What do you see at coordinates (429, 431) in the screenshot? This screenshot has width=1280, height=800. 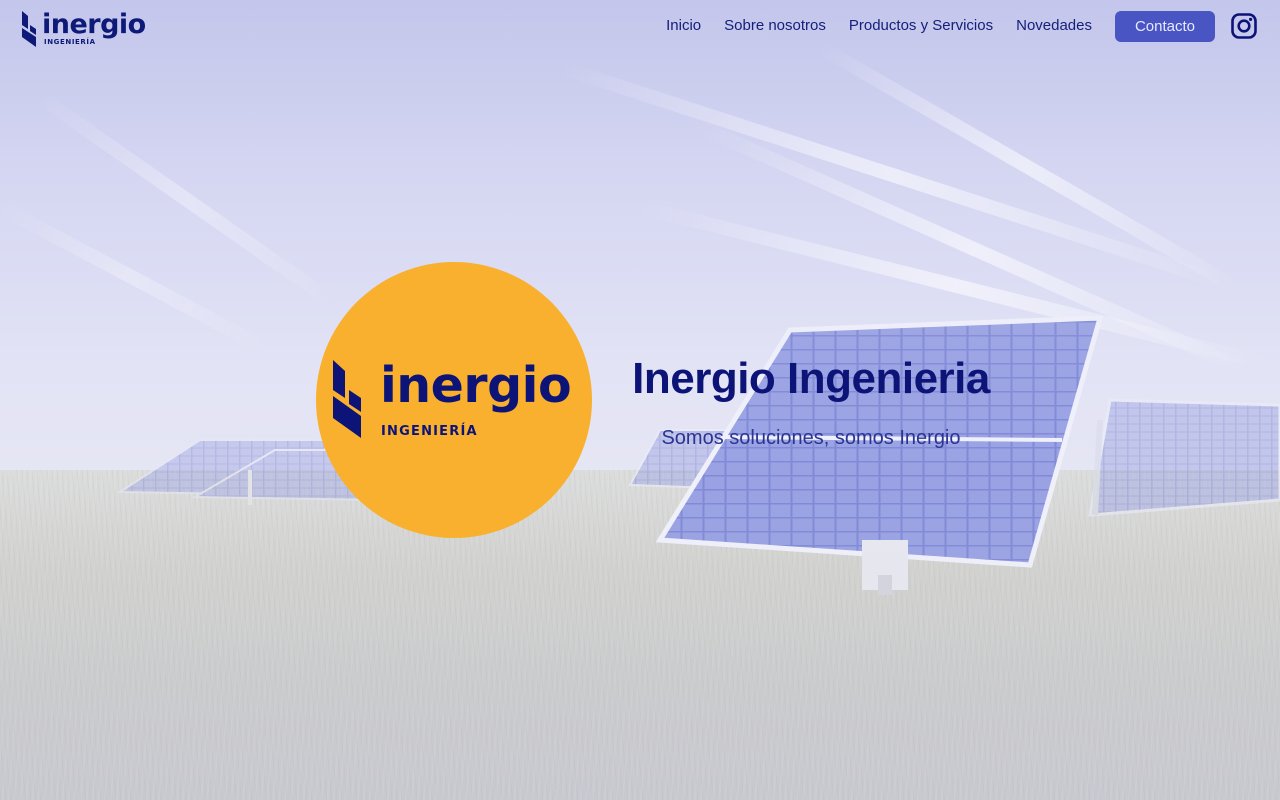 I see `hero-logo-tagline: INGENIERÍA` at bounding box center [429, 431].